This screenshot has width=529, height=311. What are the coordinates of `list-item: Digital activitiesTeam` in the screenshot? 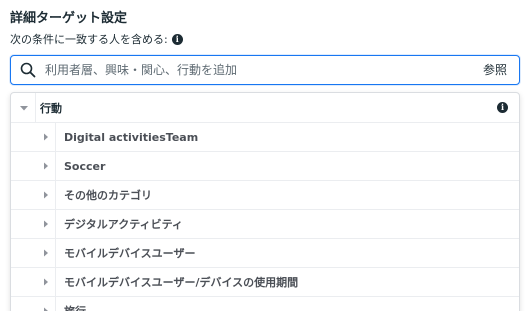 It's located at (265, 137).